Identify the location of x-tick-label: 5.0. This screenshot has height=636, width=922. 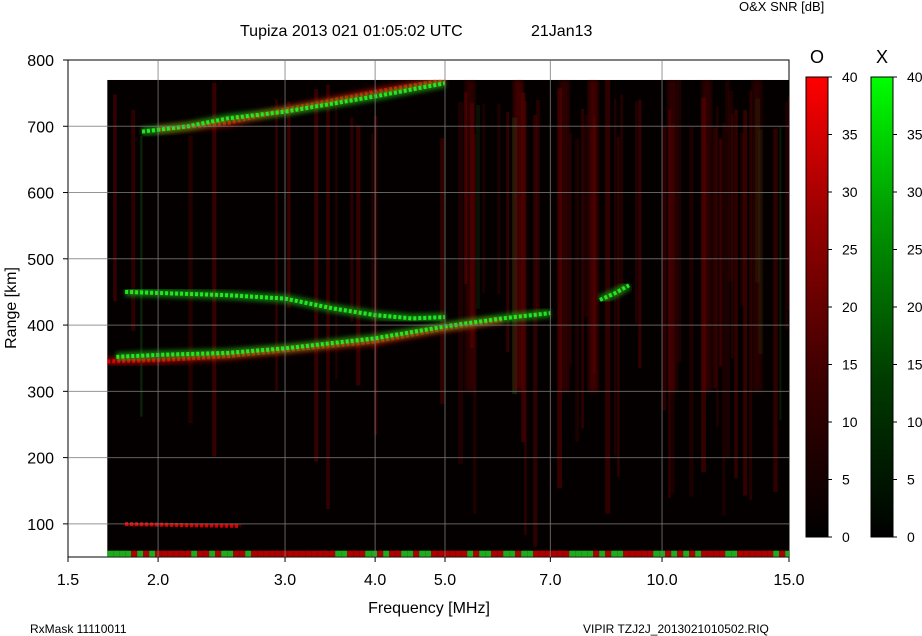
(445, 580).